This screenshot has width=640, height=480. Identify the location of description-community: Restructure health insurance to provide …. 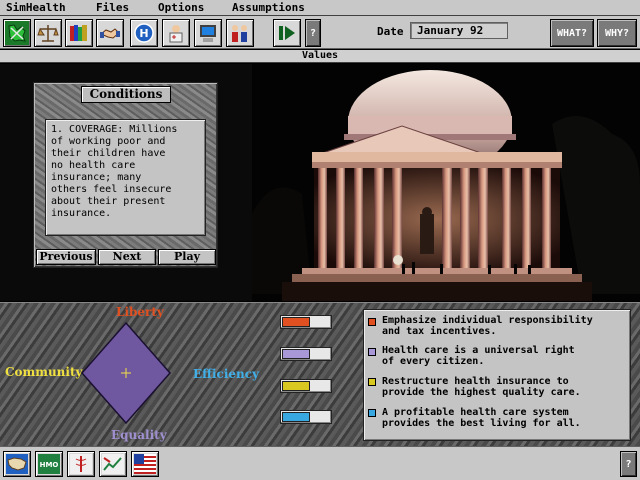
(481, 387).